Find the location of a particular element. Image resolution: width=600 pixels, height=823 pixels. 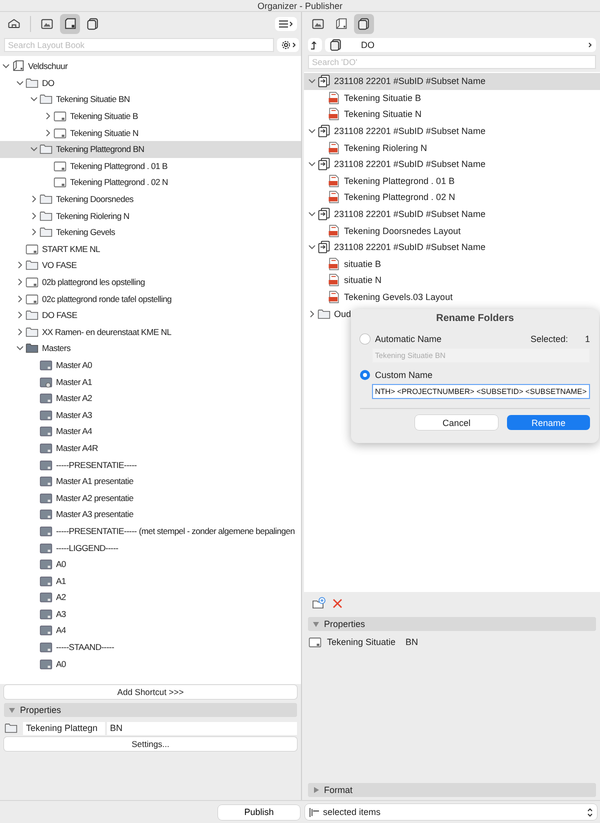

tree-item-label: 02c plattegrond ronde tafel opstelling is located at coordinates (107, 299).